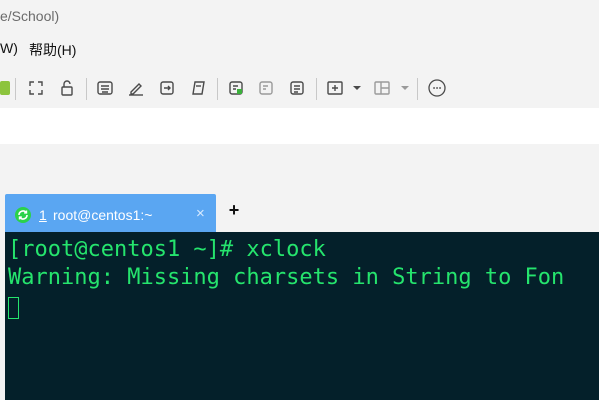  What do you see at coordinates (23, 216) in the screenshot?
I see `refresh-icon` at bounding box center [23, 216].